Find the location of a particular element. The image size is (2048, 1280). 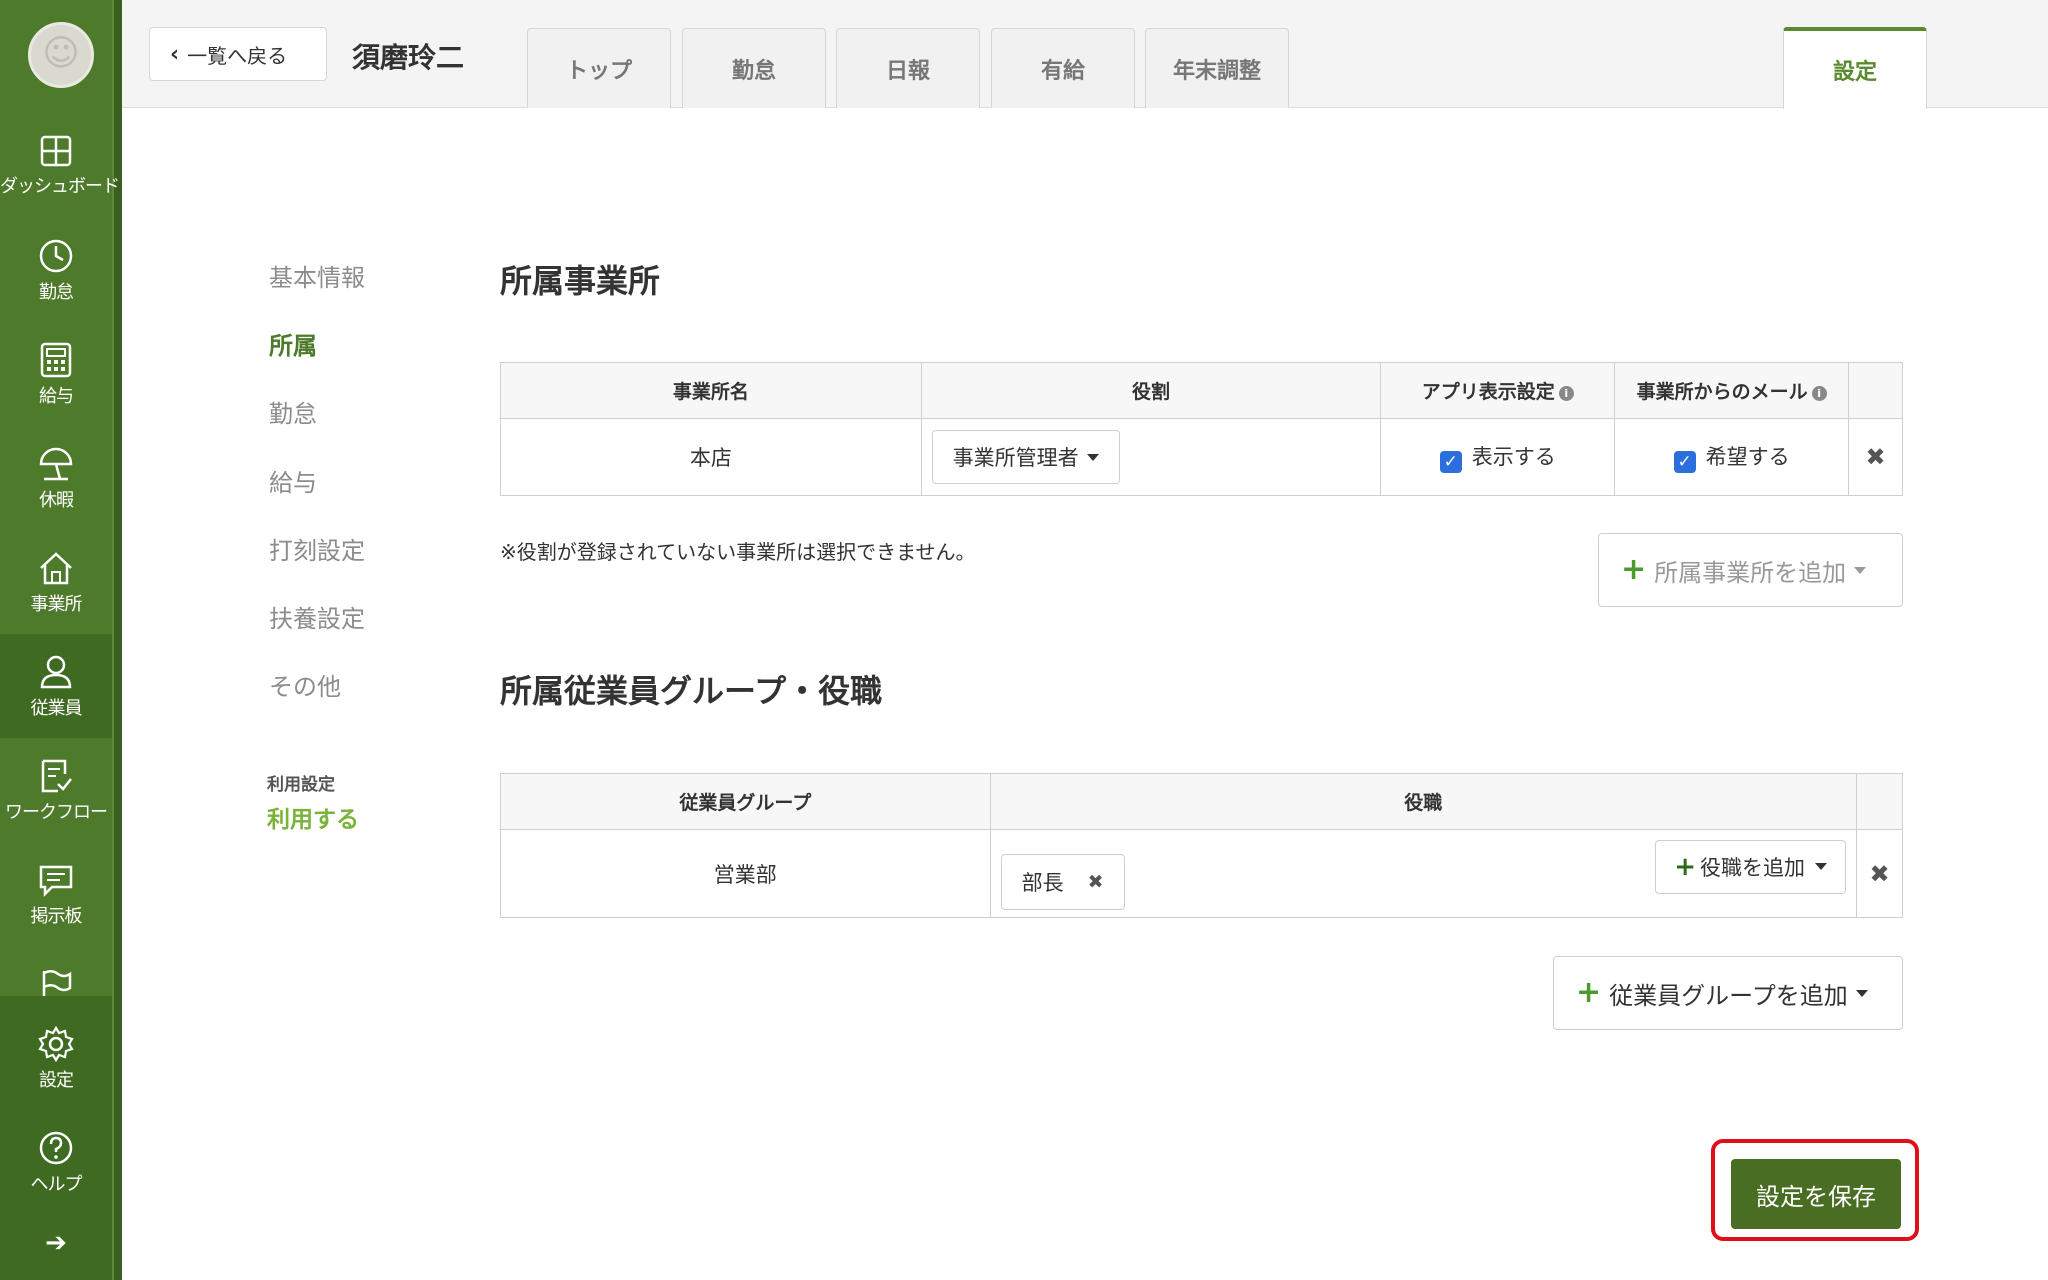

position-cell: 部長 ✖ + 役職を追加 is located at coordinates (1423, 873).